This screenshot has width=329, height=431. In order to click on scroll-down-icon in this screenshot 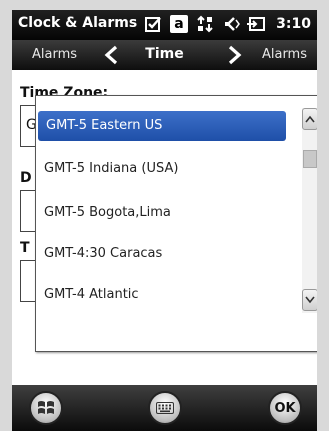, I will do `click(309, 300)`.